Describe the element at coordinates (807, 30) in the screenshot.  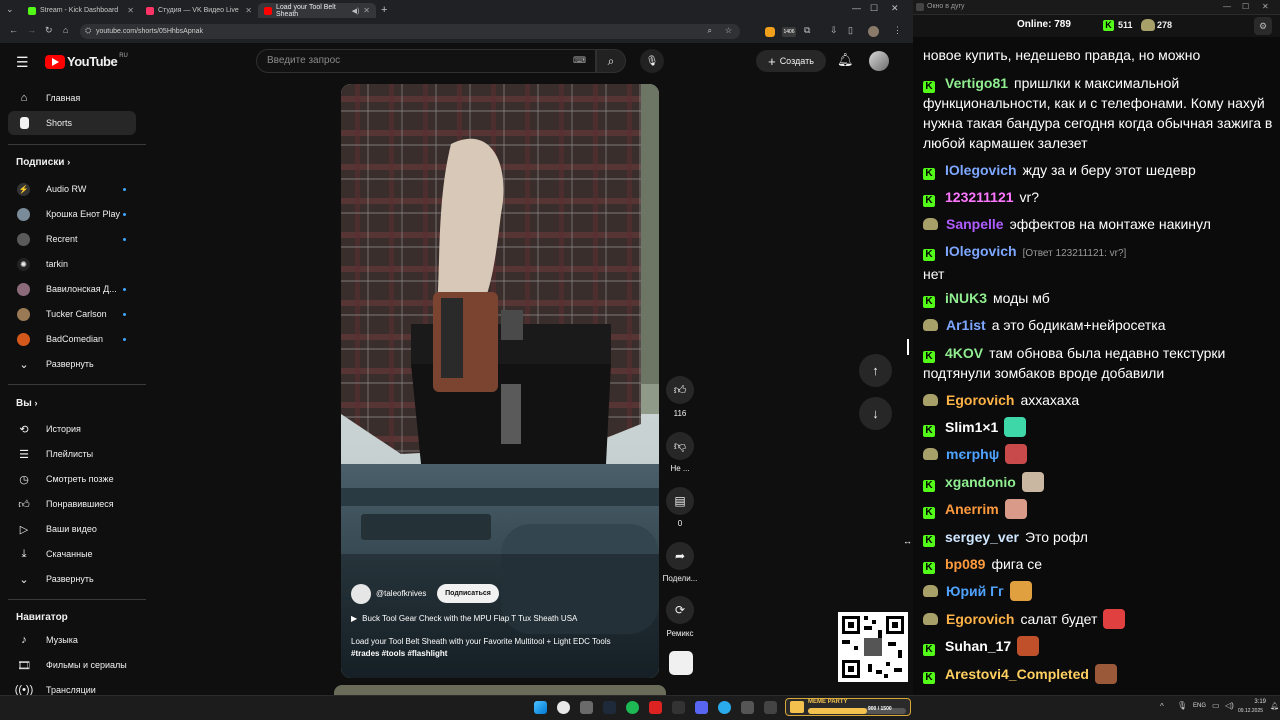
I see `extensions-icon: ⧉` at that location.